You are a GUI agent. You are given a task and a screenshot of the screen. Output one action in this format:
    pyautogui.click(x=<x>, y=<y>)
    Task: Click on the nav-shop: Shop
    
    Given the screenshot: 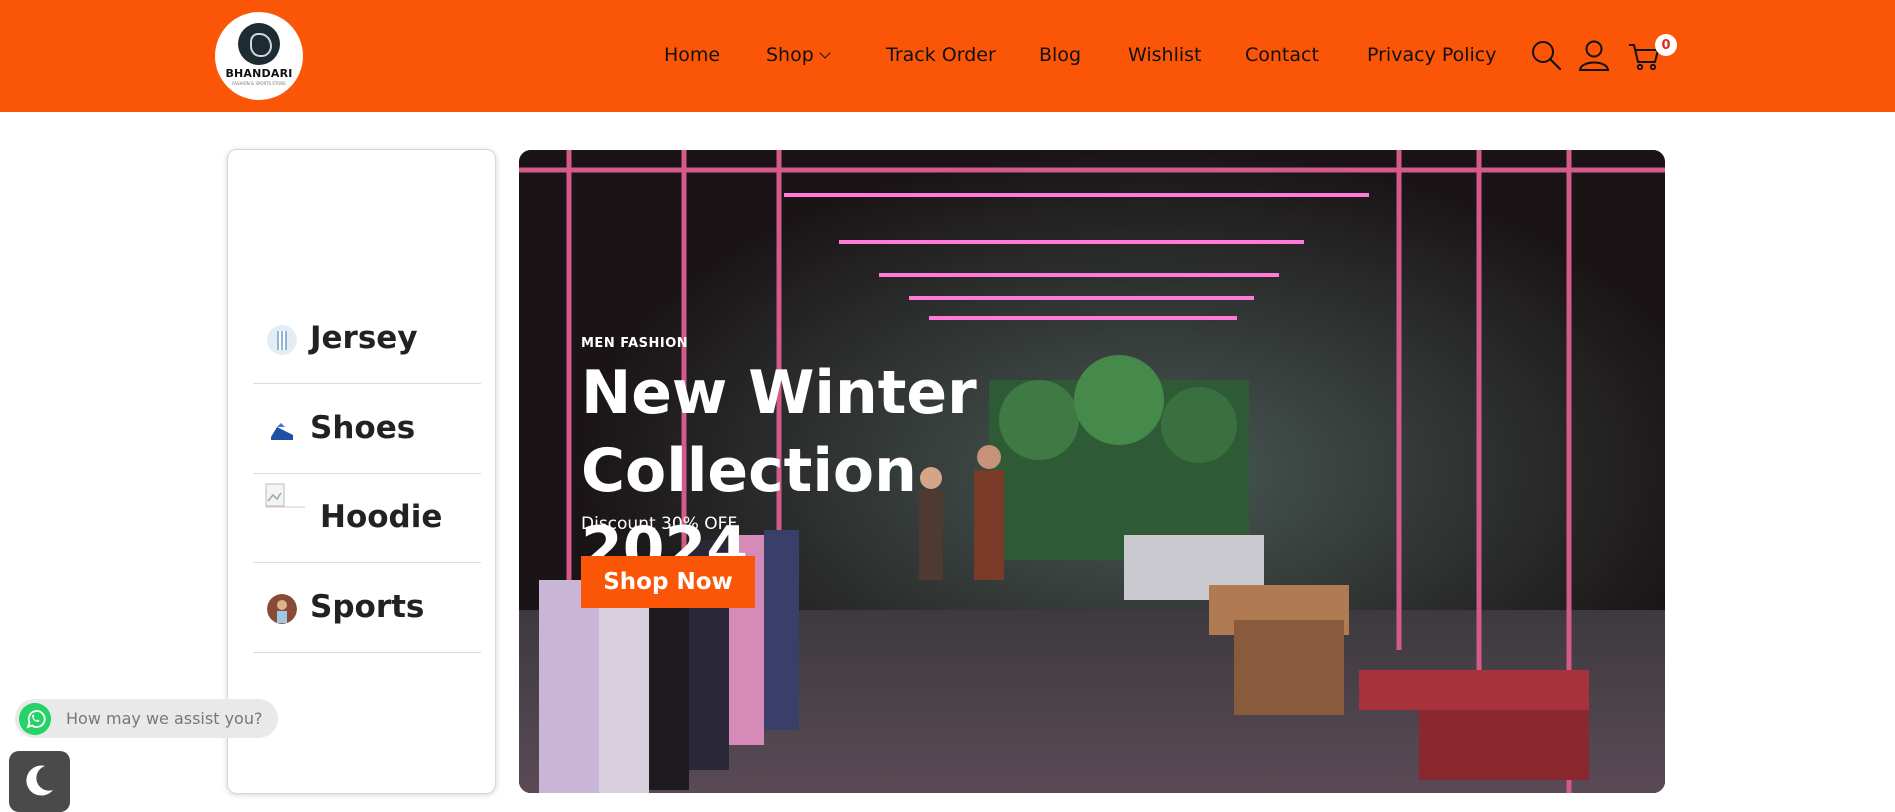 What is the action you would take?
    pyautogui.click(x=798, y=55)
    